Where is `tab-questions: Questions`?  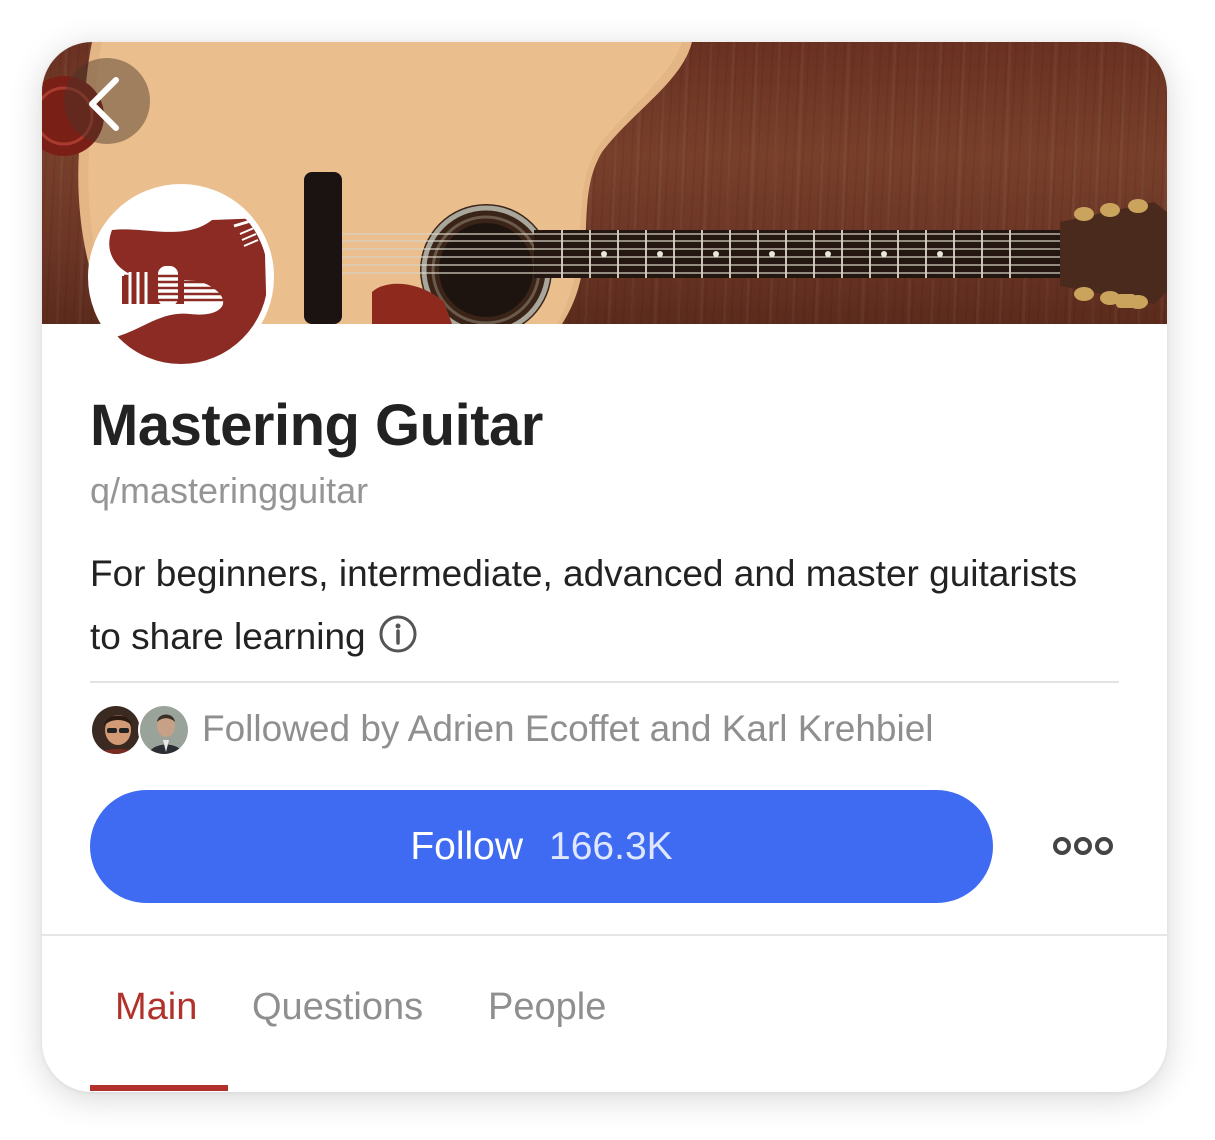 tab-questions: Questions is located at coordinates (337, 1007).